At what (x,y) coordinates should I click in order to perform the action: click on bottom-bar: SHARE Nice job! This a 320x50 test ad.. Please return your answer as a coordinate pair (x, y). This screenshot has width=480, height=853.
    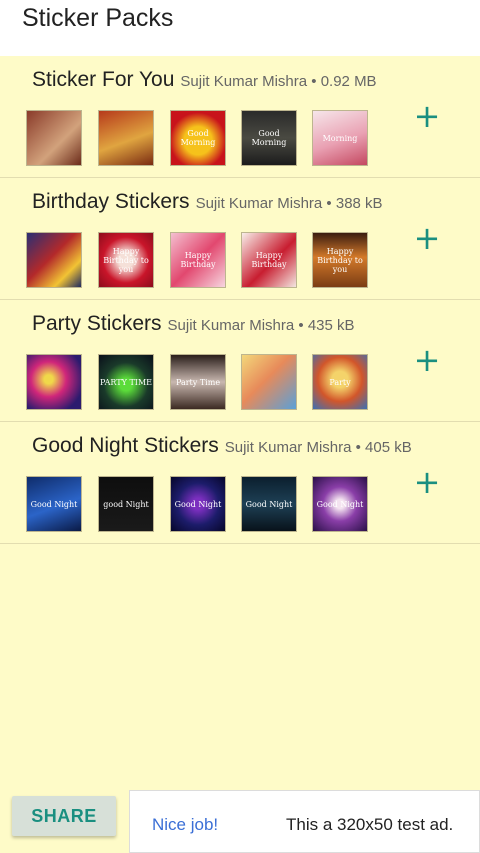
    Looking at the image, I should click on (240, 821).